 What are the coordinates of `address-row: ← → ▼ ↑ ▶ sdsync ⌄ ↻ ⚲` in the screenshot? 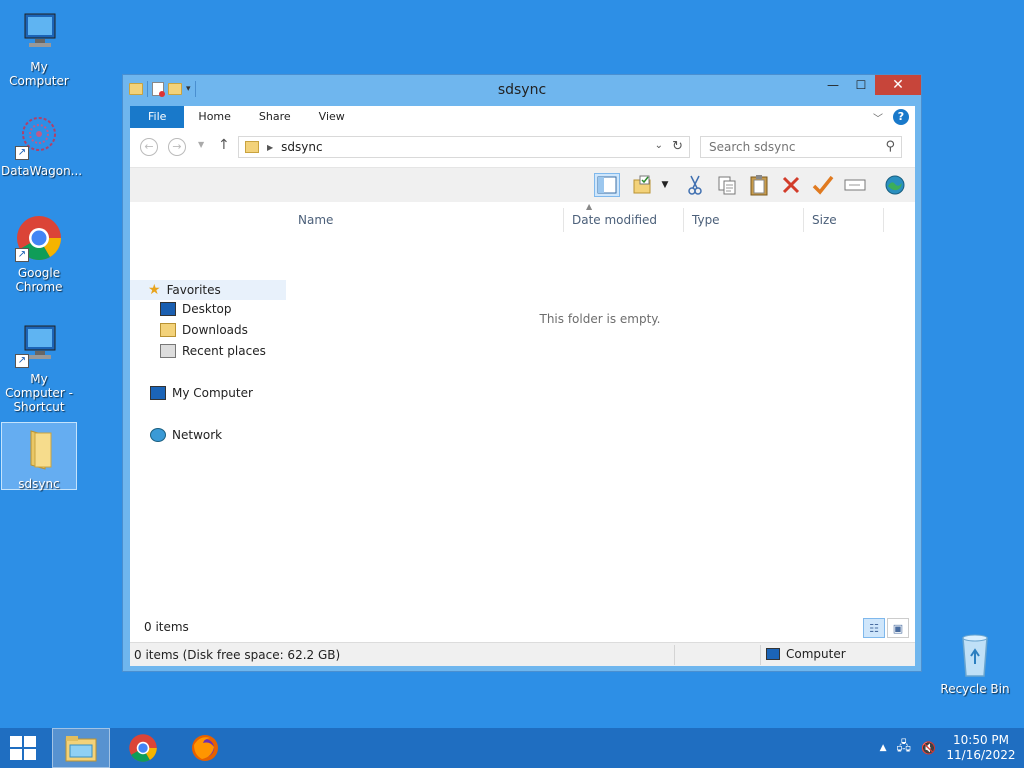 It's located at (522, 148).